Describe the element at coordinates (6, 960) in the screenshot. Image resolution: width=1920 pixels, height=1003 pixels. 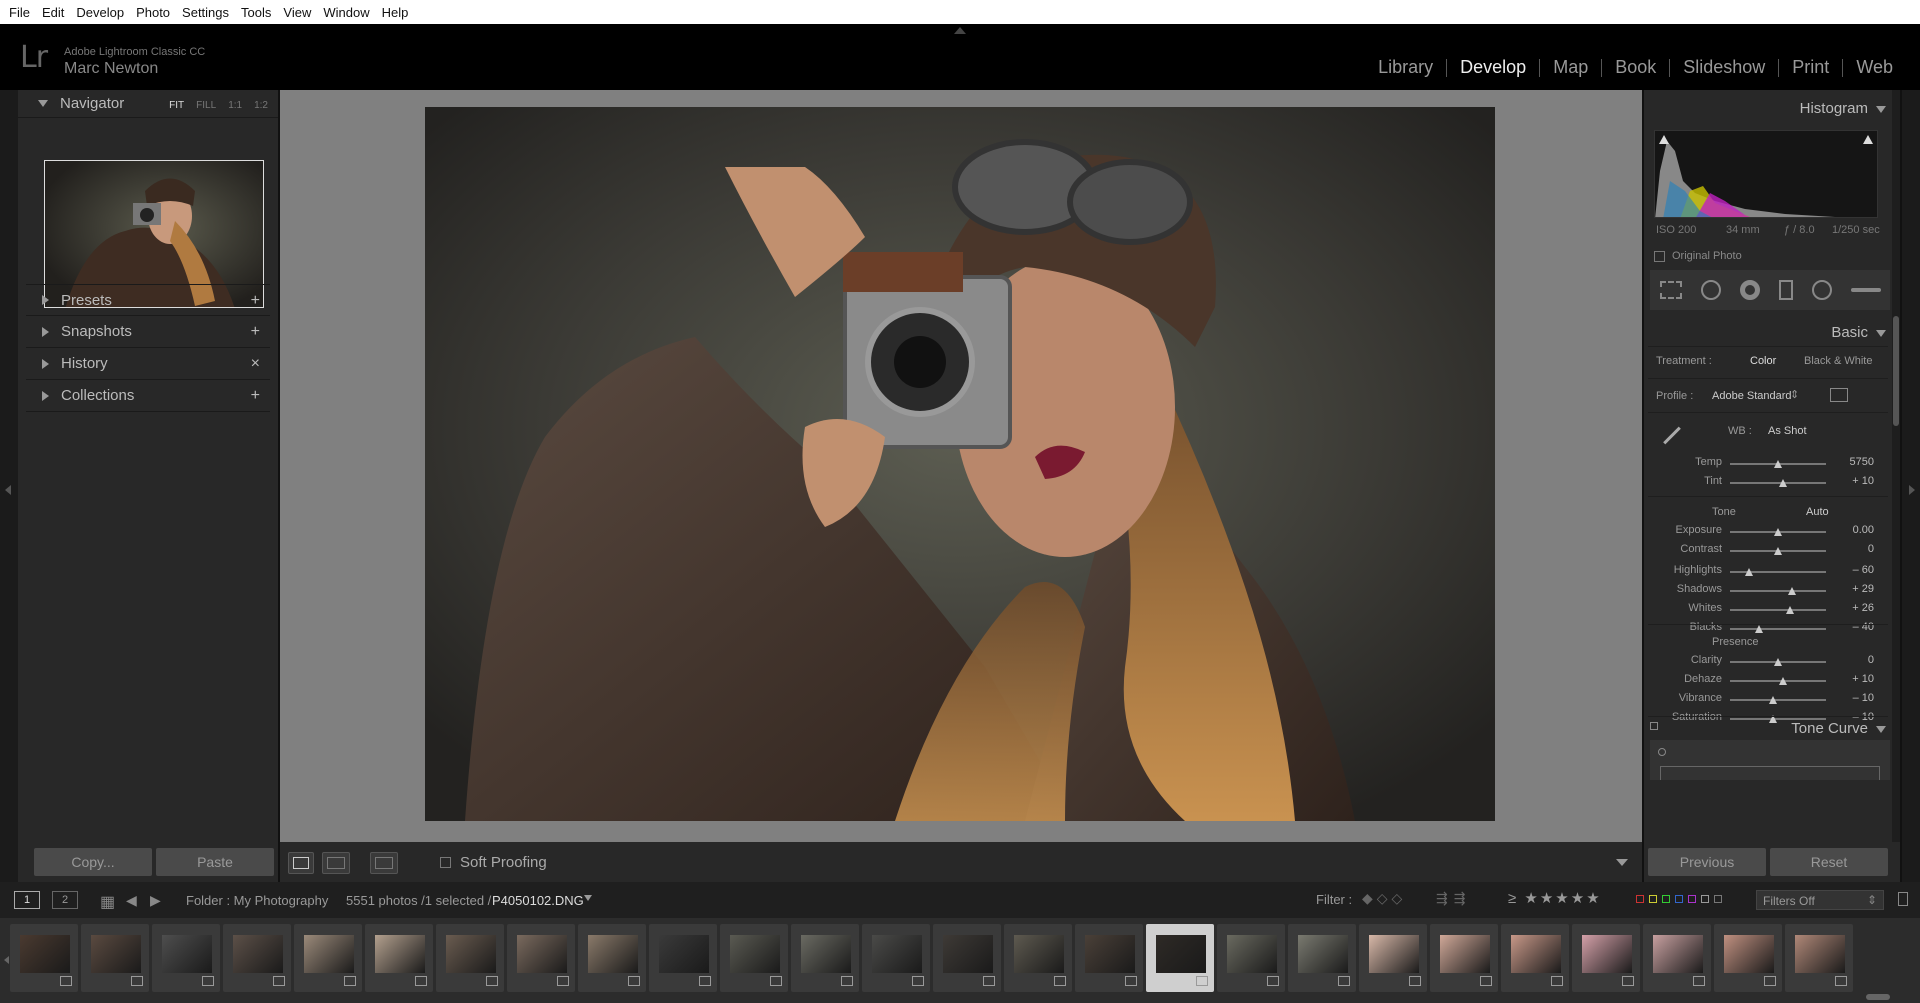
I see `filmstrip-left-arrow-icon` at that location.